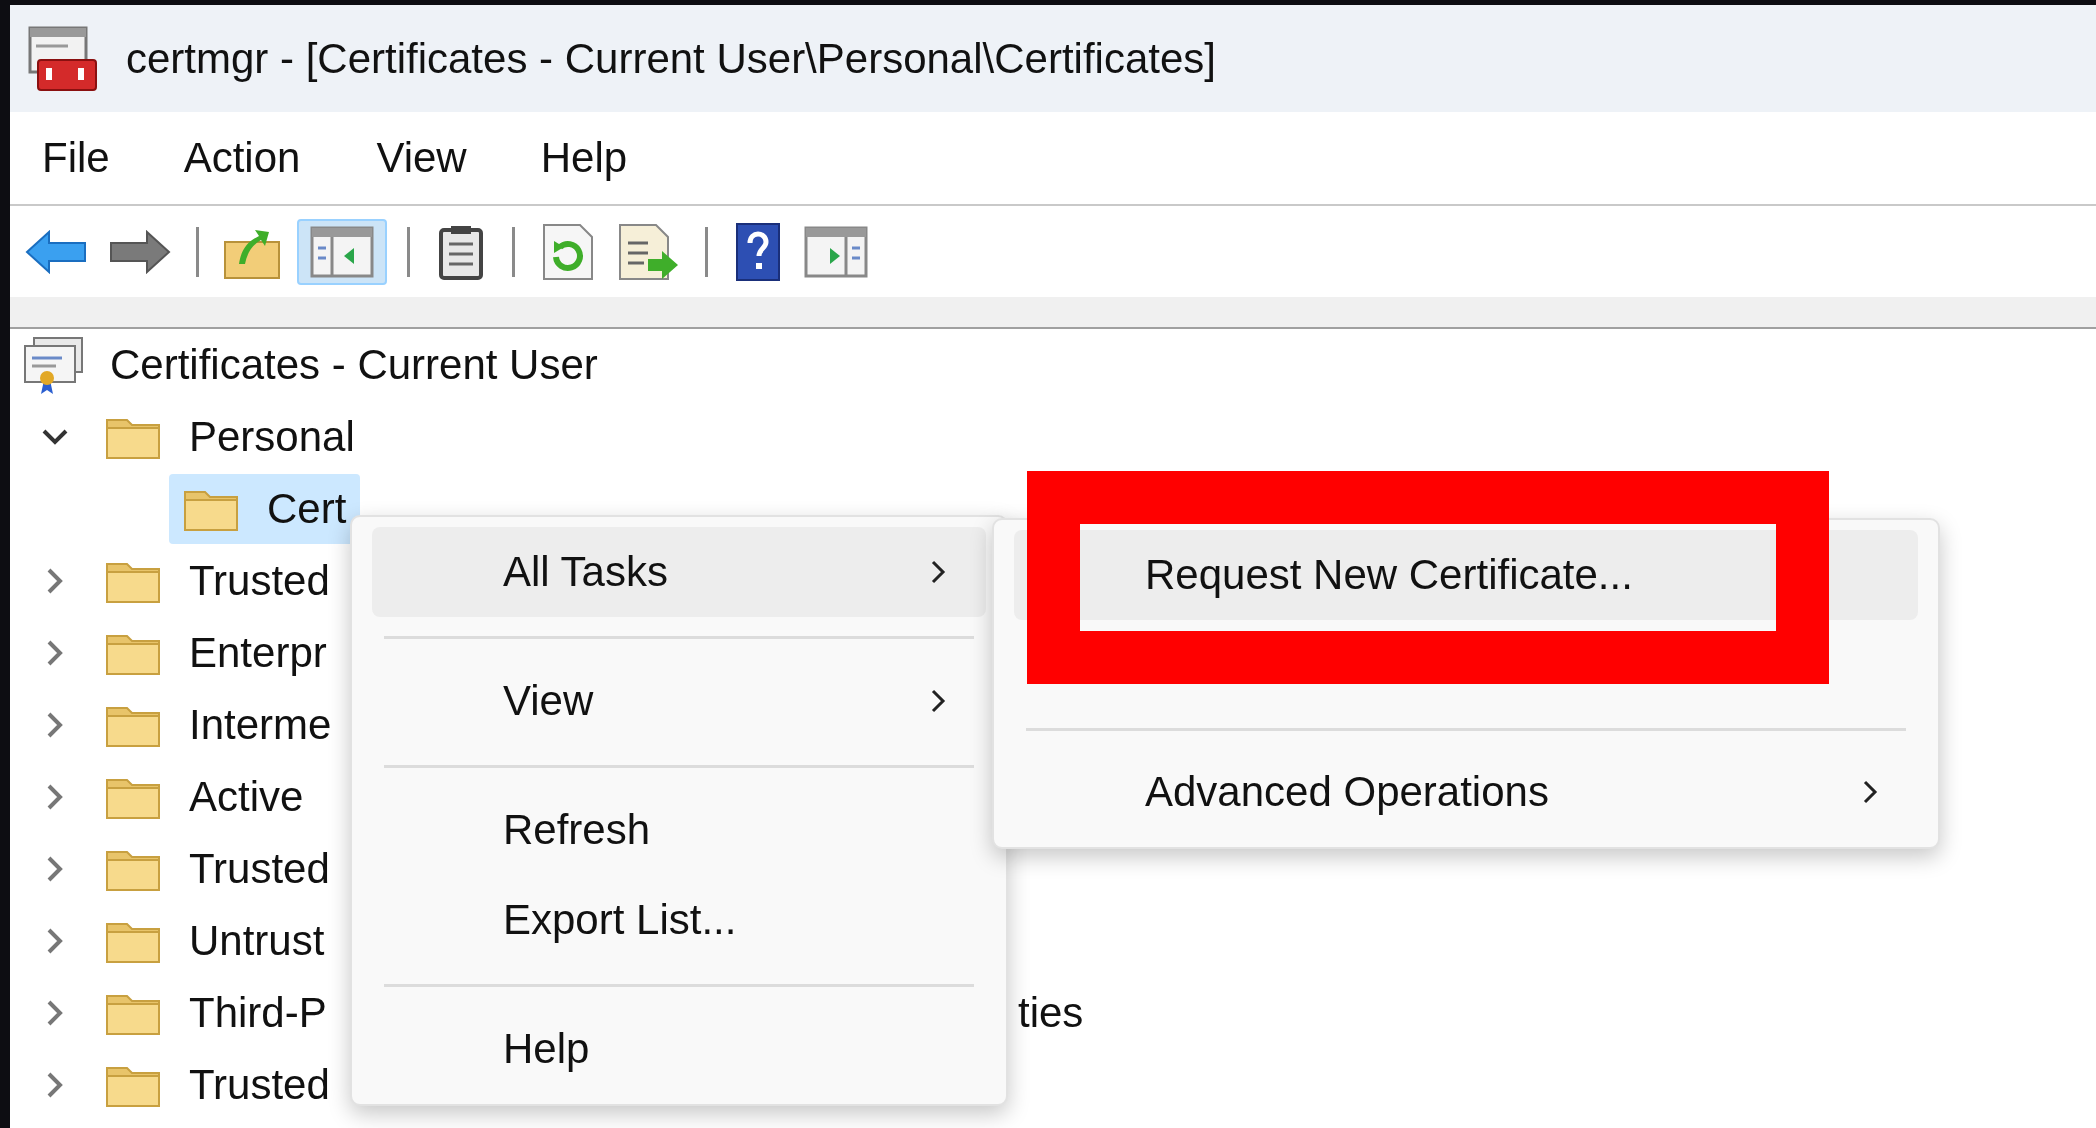 The height and width of the screenshot is (1128, 2096). Describe the element at coordinates (1051, 1013) in the screenshot. I see `tree-item-label: ties` at that location.